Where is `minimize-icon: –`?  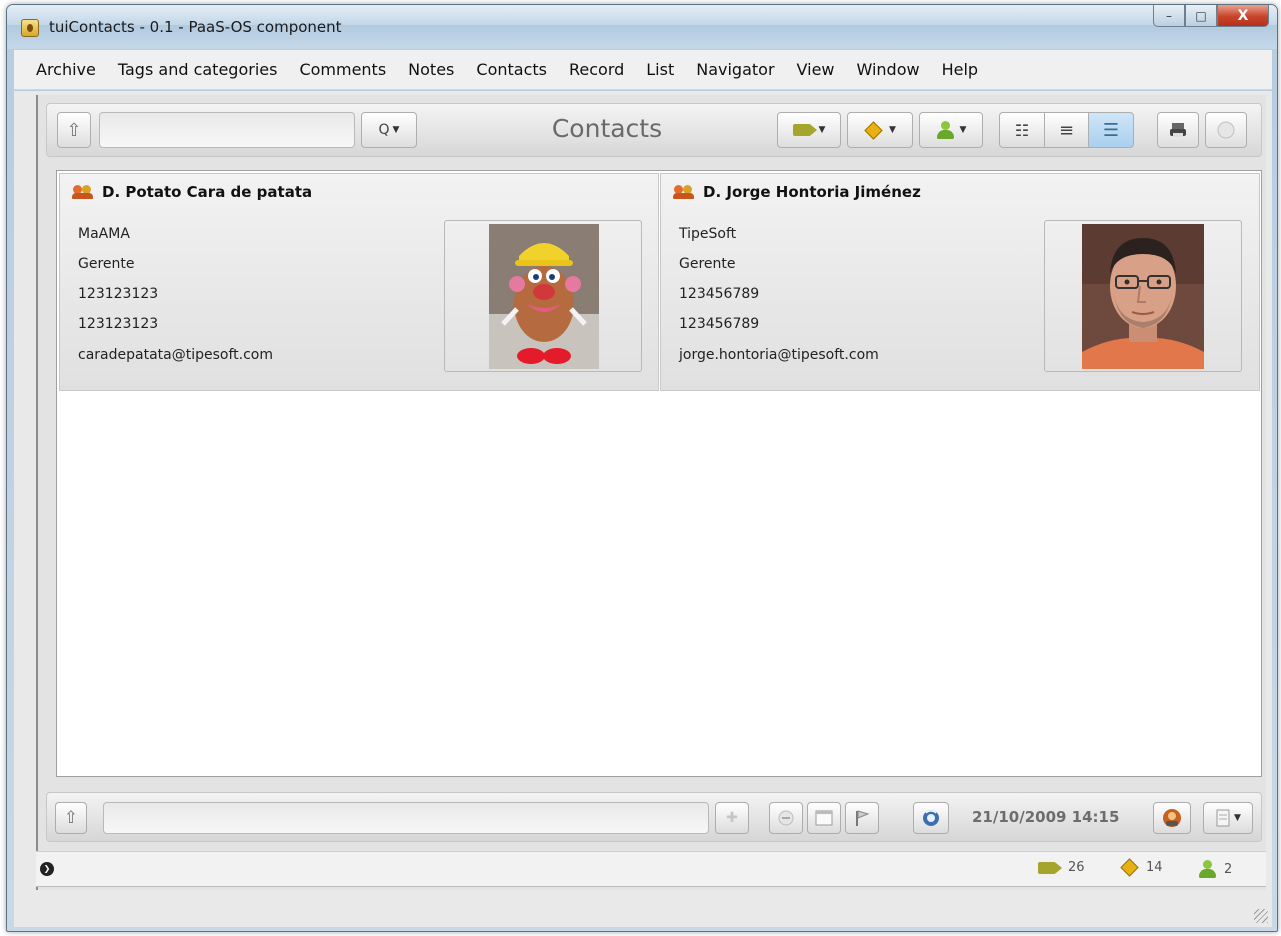
minimize-icon: – is located at coordinates (1169, 15).